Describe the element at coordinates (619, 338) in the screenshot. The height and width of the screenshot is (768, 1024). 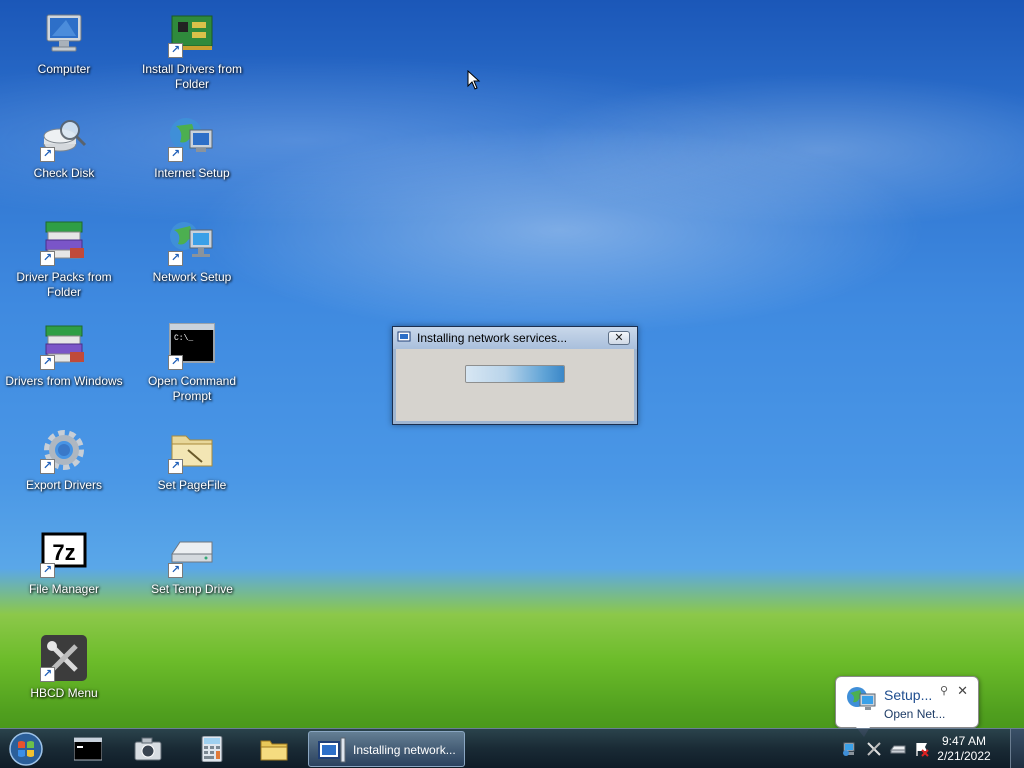
I see `close-button: ✕` at that location.